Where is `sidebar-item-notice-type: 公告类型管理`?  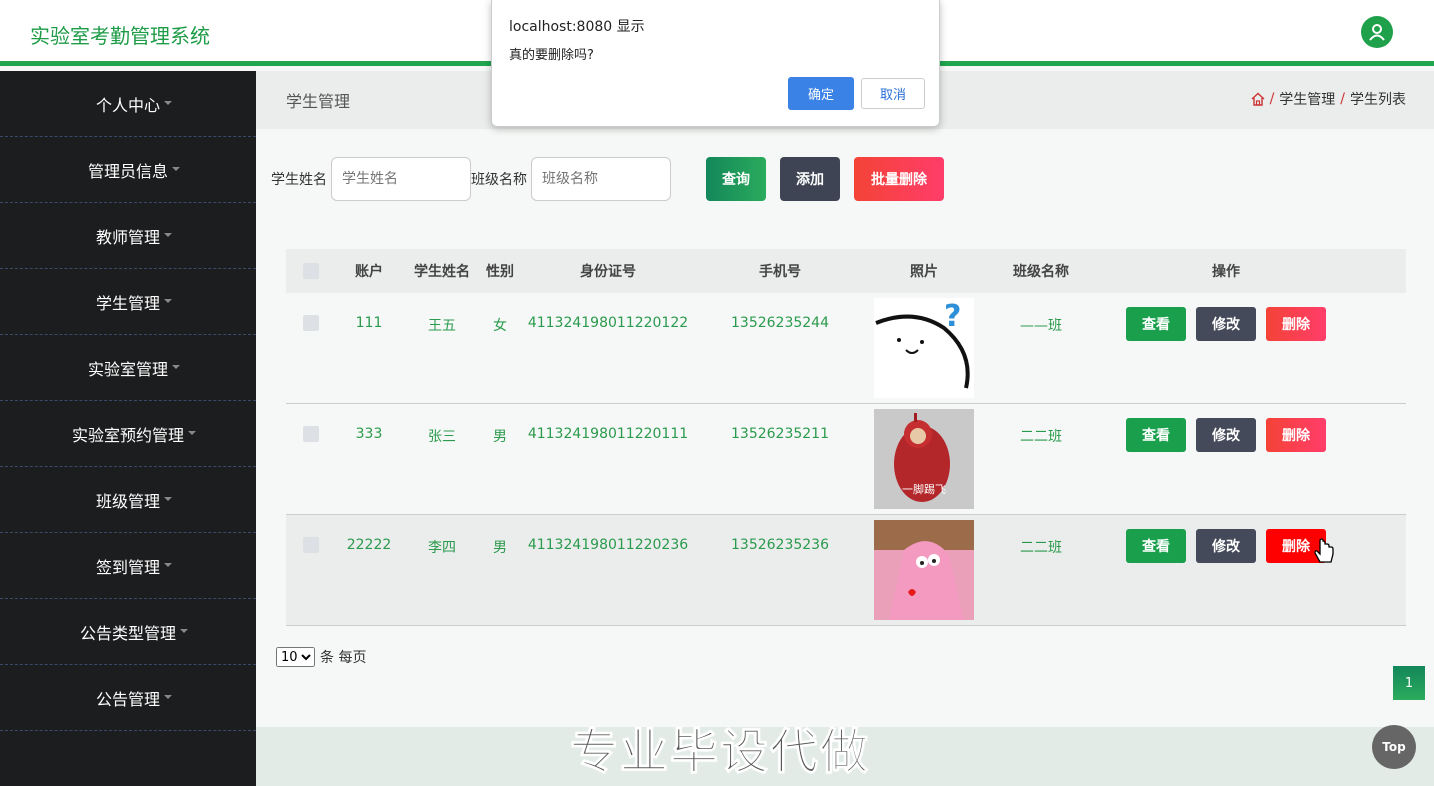 sidebar-item-notice-type: 公告类型管理 is located at coordinates (128, 632).